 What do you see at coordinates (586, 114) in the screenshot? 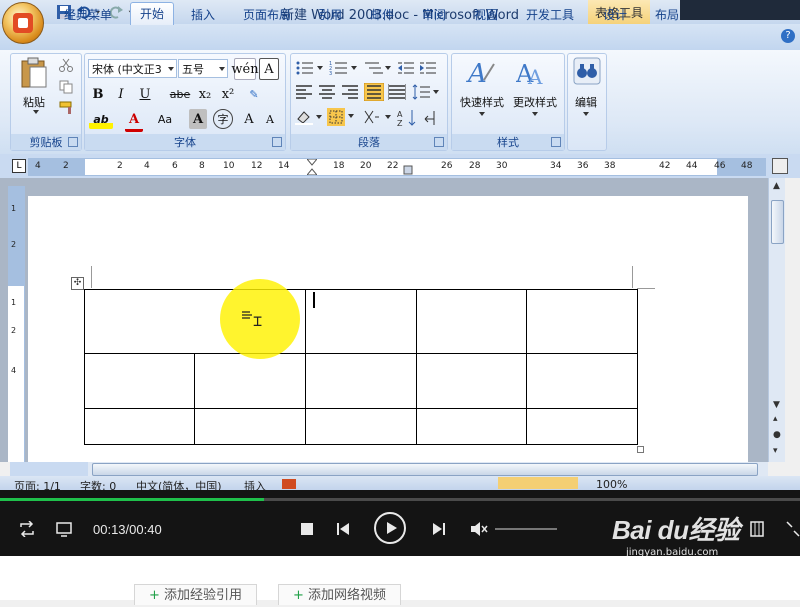
I see `editing-dropdown-icon` at bounding box center [586, 114].